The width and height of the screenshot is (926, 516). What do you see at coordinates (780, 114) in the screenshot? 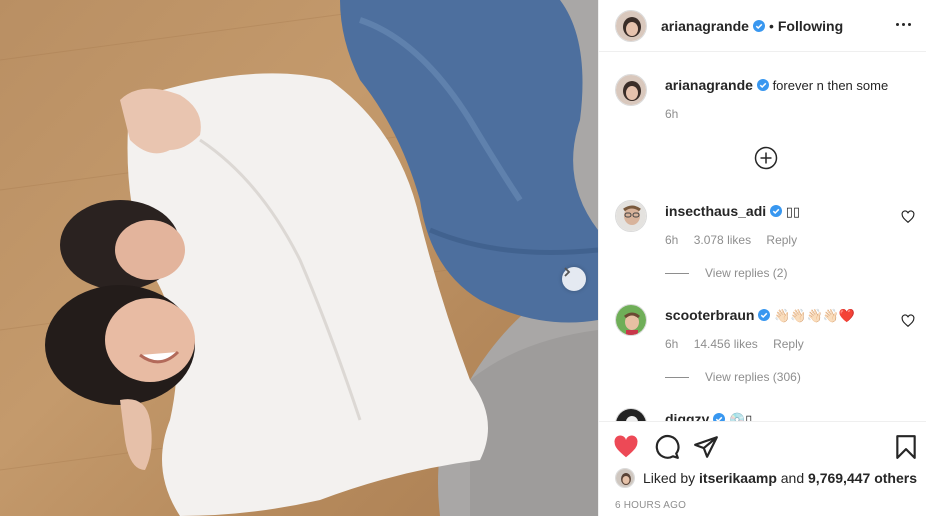
I see `caption-meta: 6h` at bounding box center [780, 114].